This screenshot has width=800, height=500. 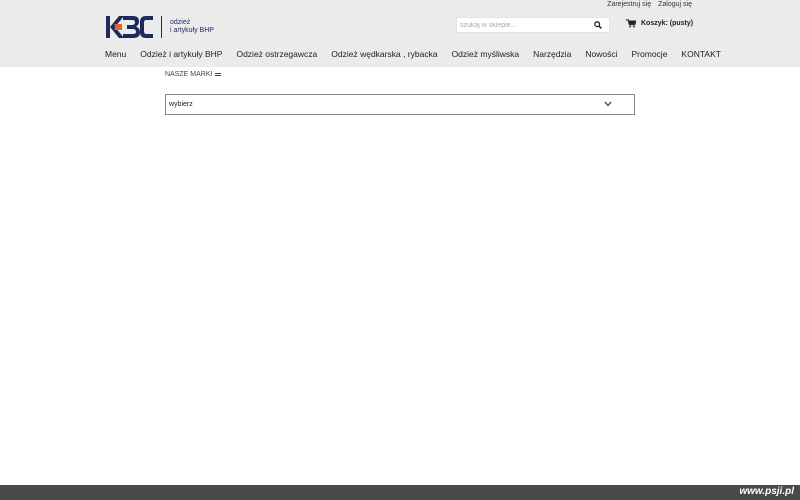 I want to click on store-logo: odzież i artykuły BHP, so click(x=162, y=27).